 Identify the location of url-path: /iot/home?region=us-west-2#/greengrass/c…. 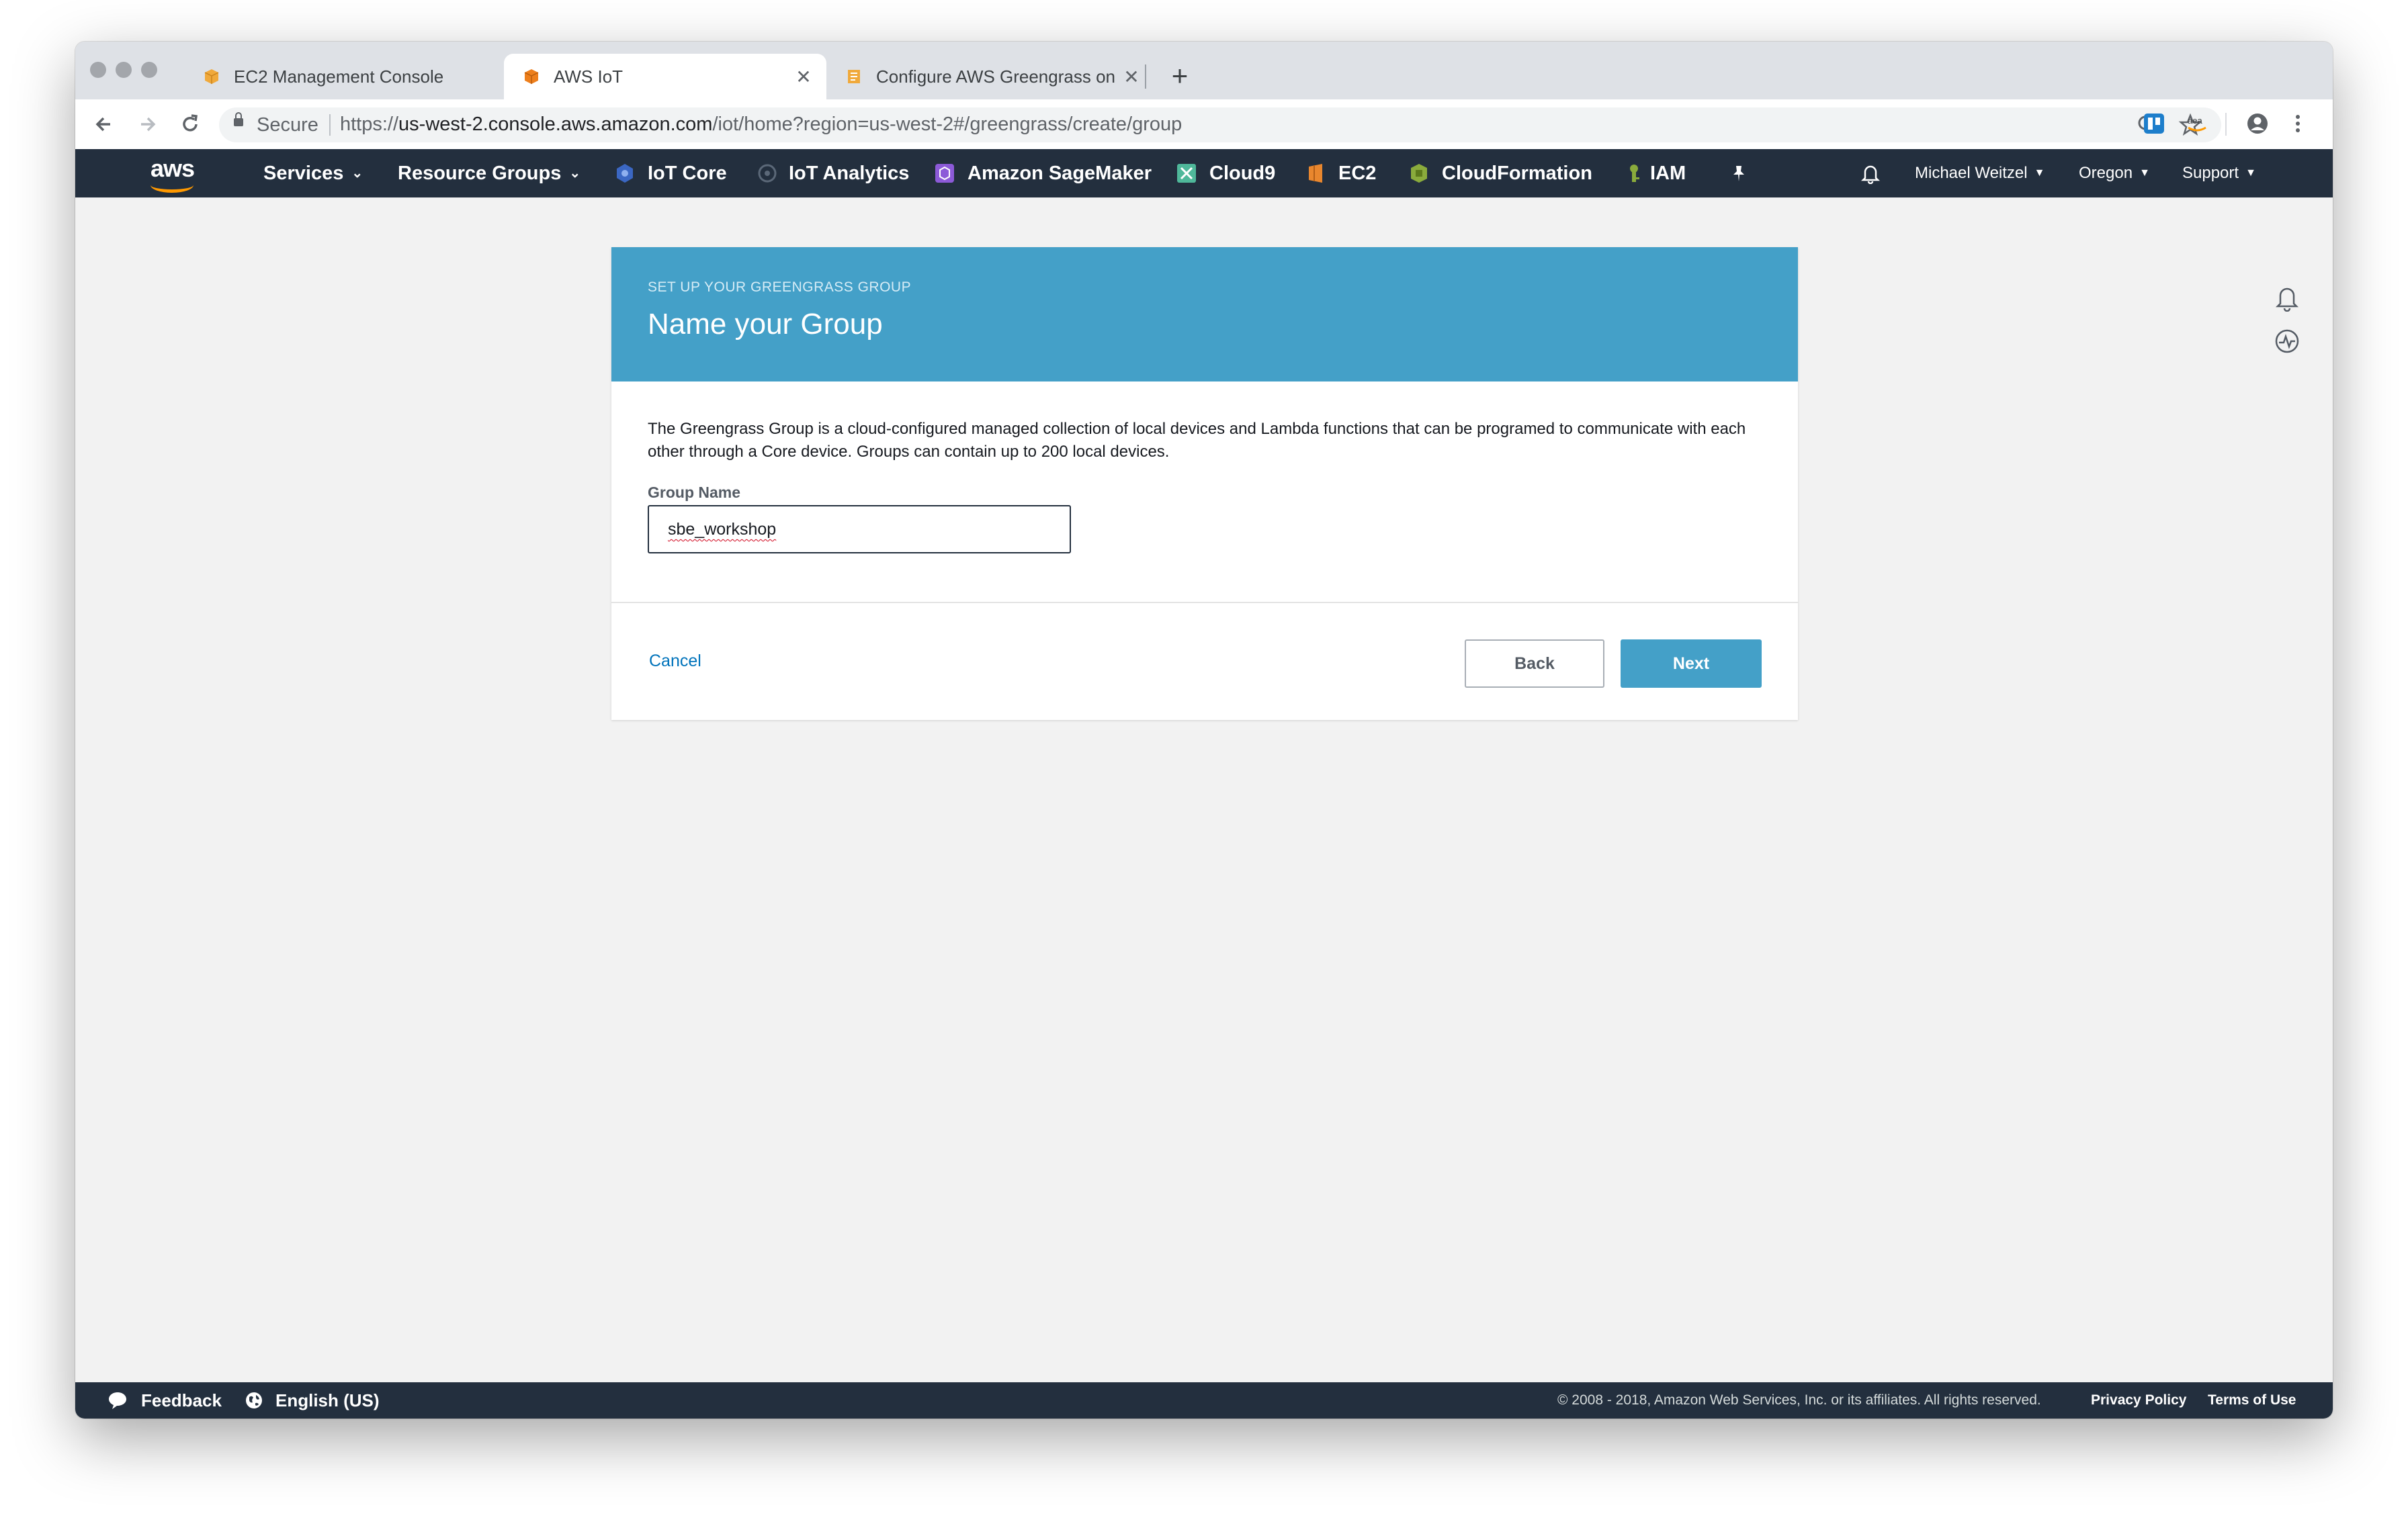
(947, 124).